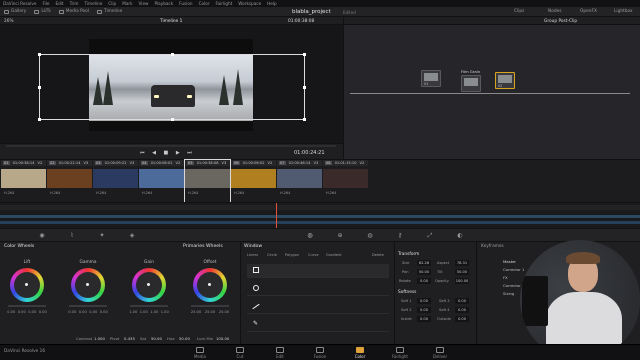 Image resolution: width=640 pixels, height=360 pixels. What do you see at coordinates (27, 290) in the screenshot?
I see `lift-wheel: Lift 0.00 0.00 0.00 0.00` at bounding box center [27, 290].